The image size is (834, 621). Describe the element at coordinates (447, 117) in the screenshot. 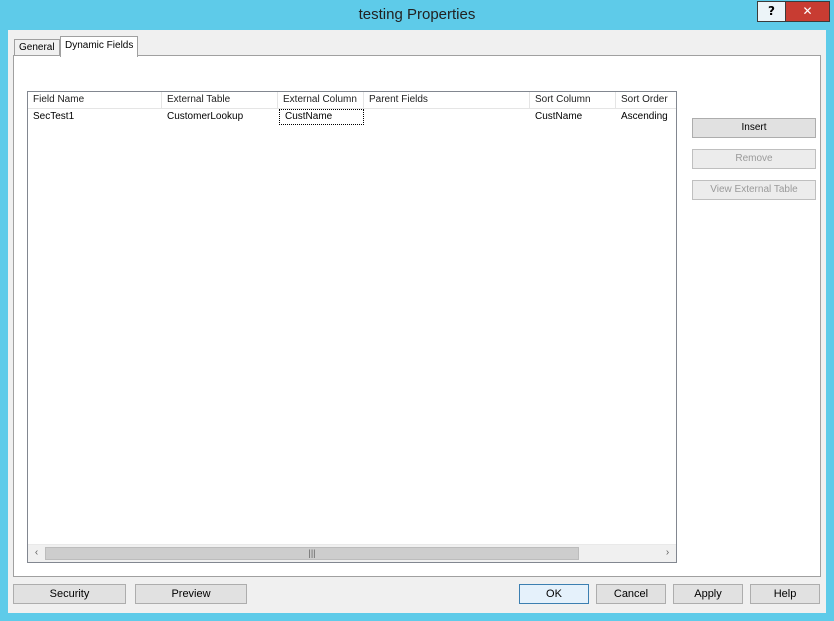

I see `cell-parent-fields` at that location.